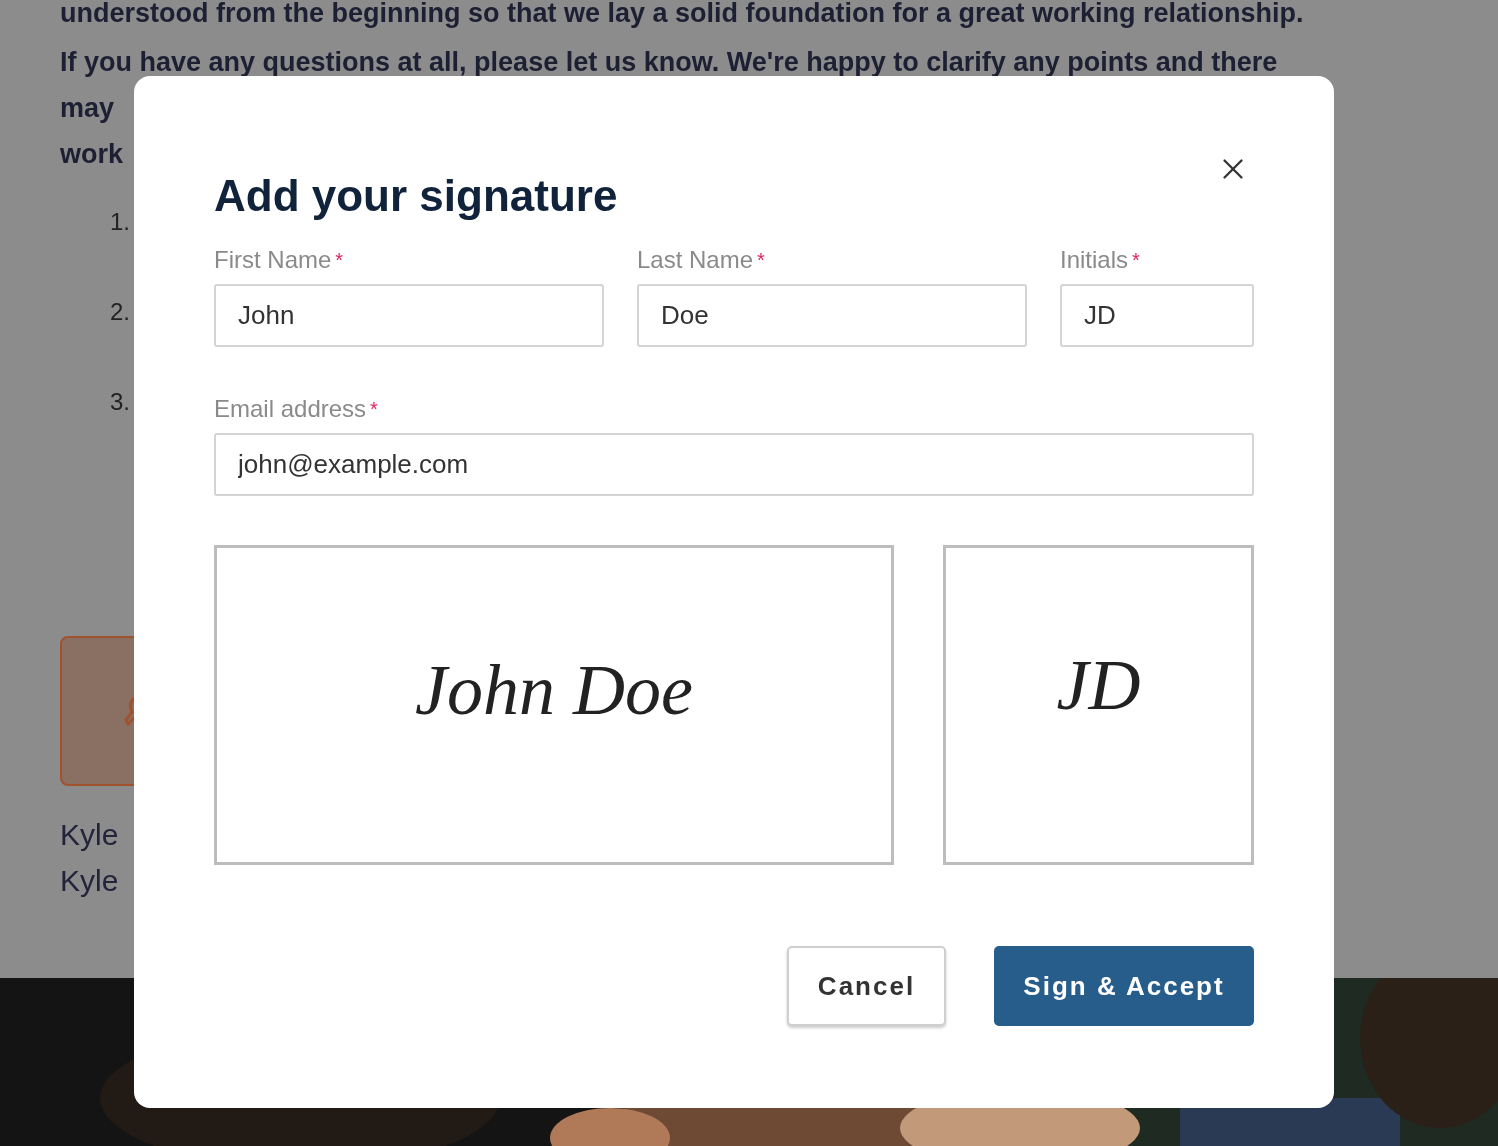 Image resolution: width=1498 pixels, height=1146 pixels. Describe the element at coordinates (1098, 685) in the screenshot. I see `initials-text: JD` at that location.